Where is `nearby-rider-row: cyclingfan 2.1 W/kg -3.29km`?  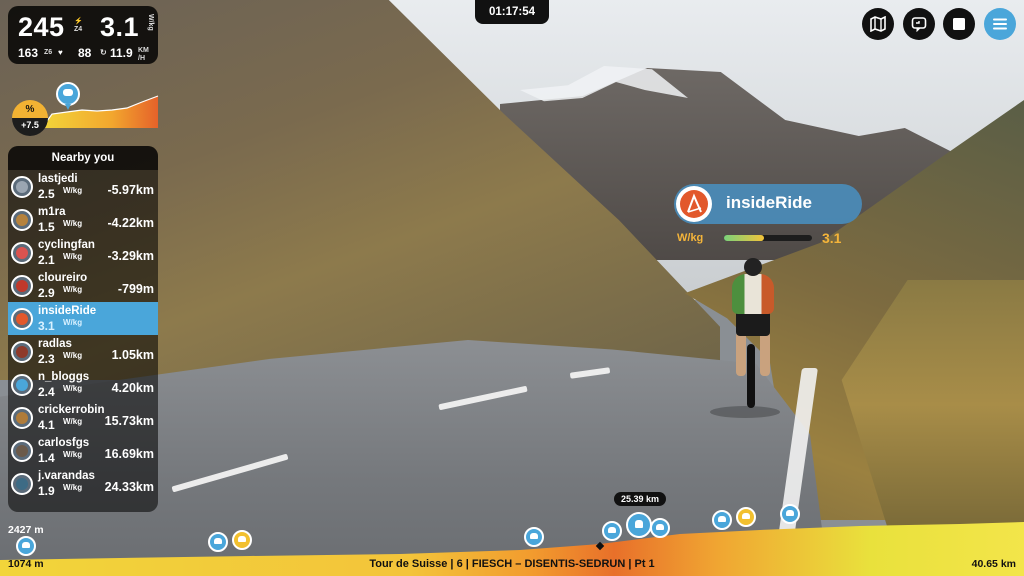
nearby-rider-row: cyclingfan 2.1 W/kg -3.29km is located at coordinates (83, 252).